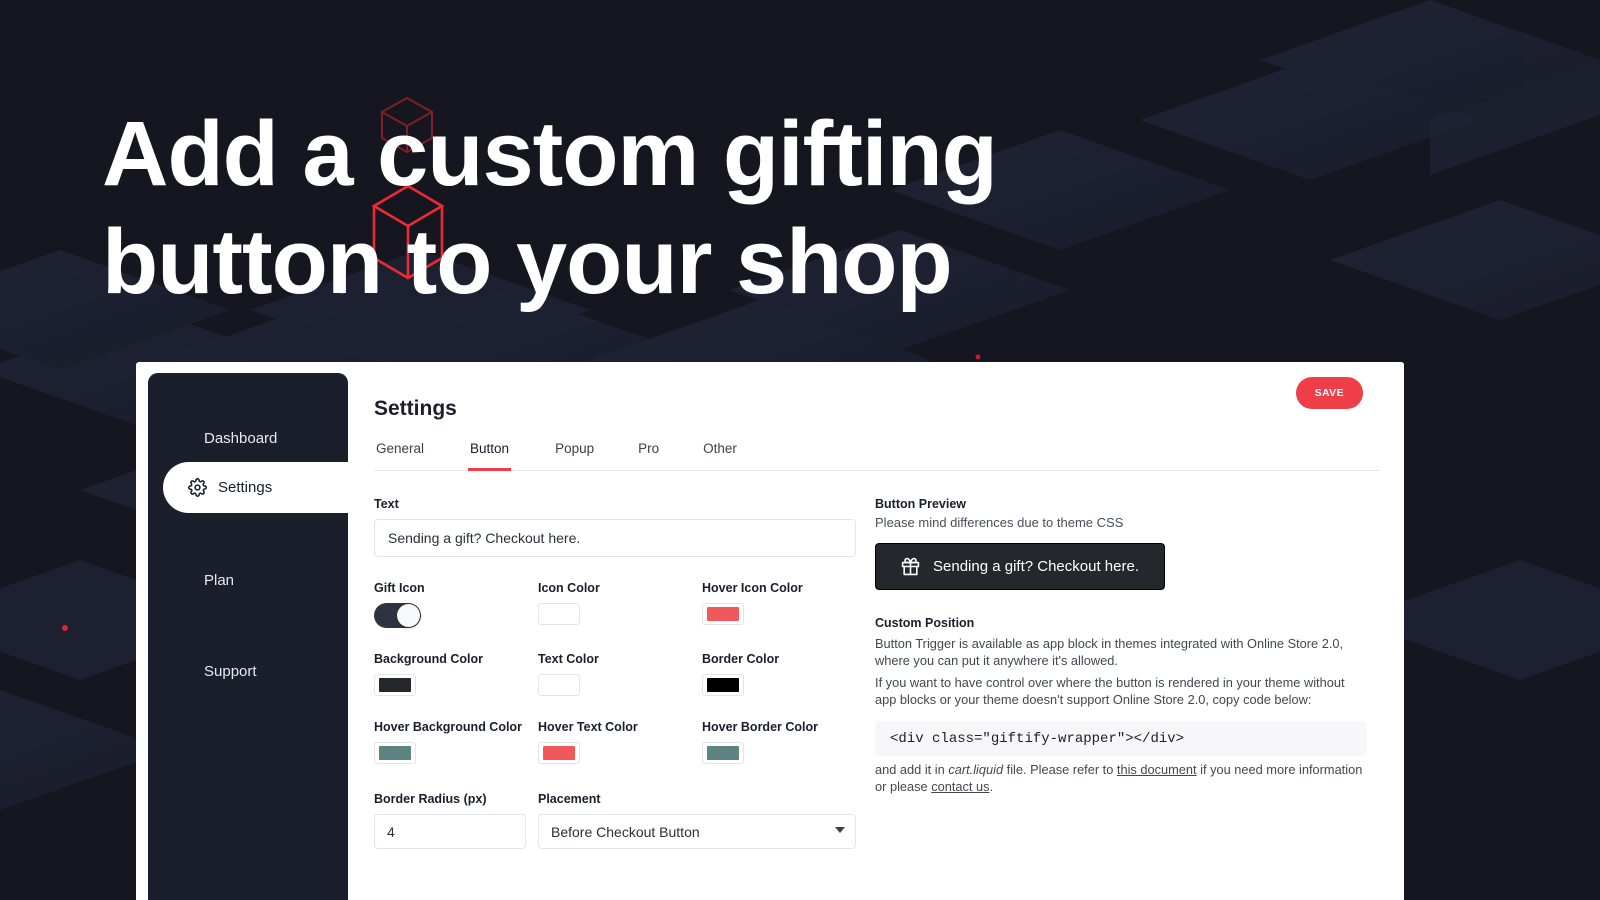 The height and width of the screenshot is (900, 1600). What do you see at coordinates (615, 538) in the screenshot?
I see `button-text-input` at bounding box center [615, 538].